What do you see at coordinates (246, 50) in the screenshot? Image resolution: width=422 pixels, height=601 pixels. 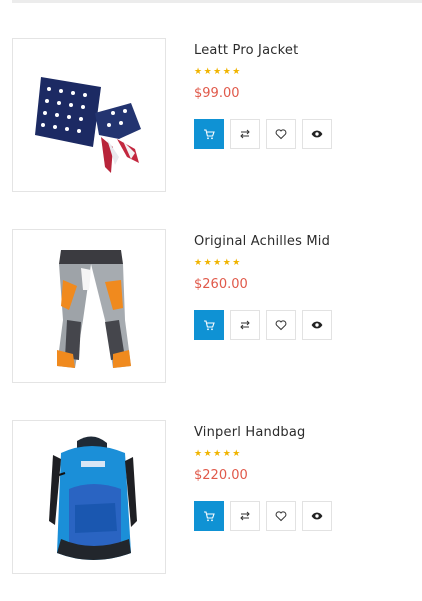 I see `product-title: Leatt Pro Jacket` at bounding box center [246, 50].